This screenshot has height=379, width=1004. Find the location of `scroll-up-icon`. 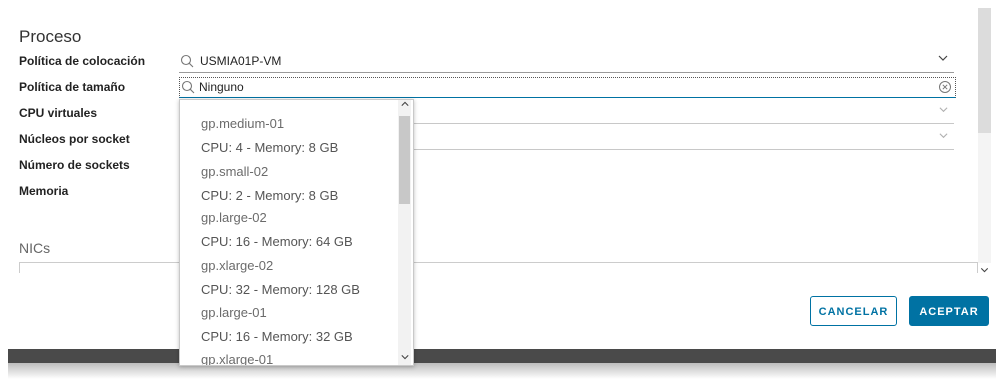

scroll-up-icon is located at coordinates (404, 105).